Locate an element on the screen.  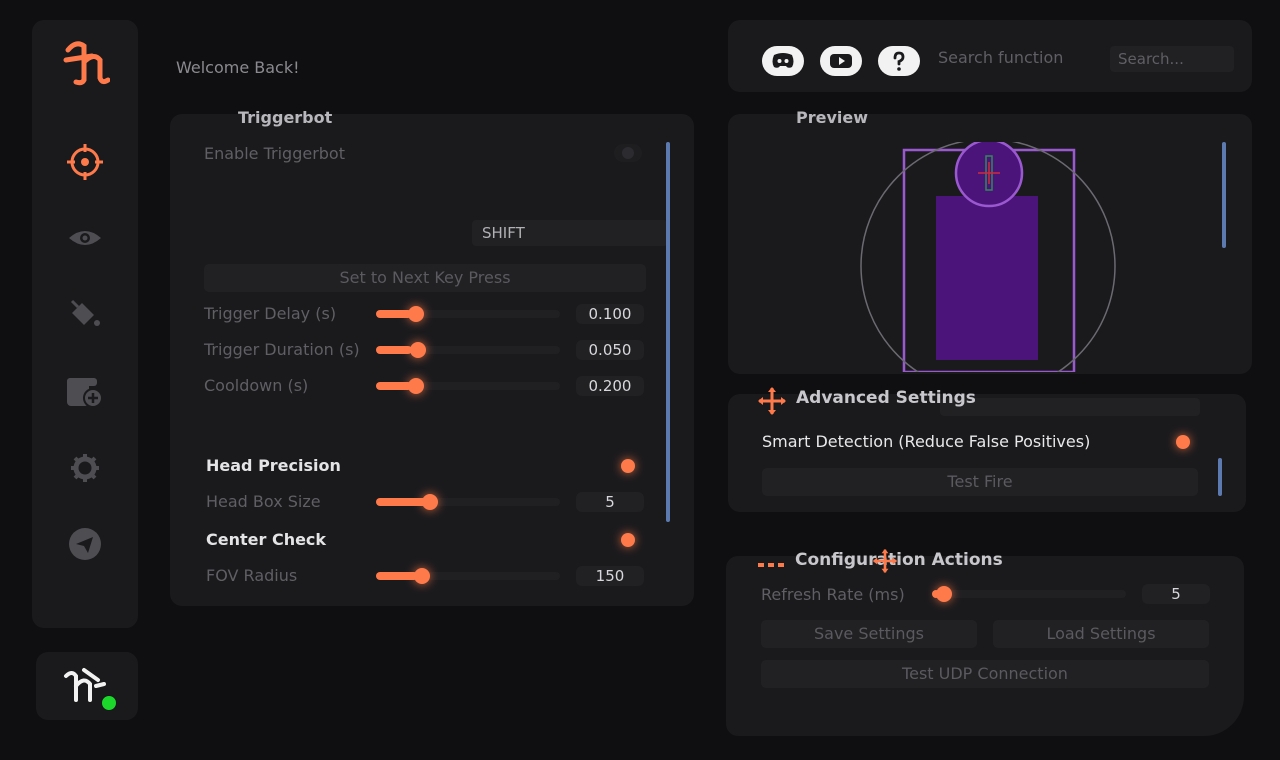
sidebar-item-telegram is located at coordinates (85, 544).